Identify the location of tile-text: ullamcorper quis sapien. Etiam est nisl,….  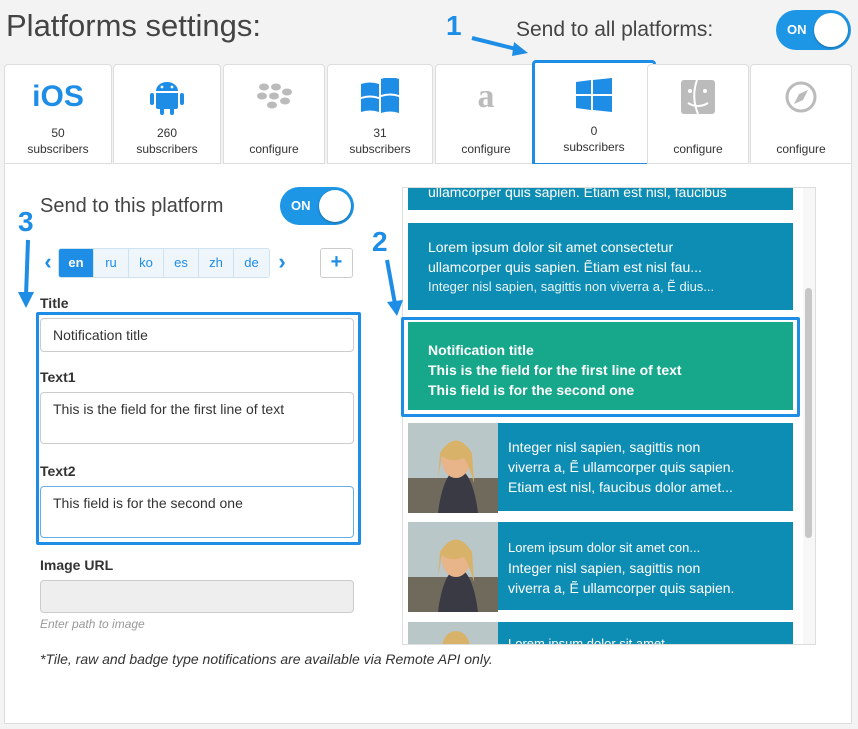
(577, 194).